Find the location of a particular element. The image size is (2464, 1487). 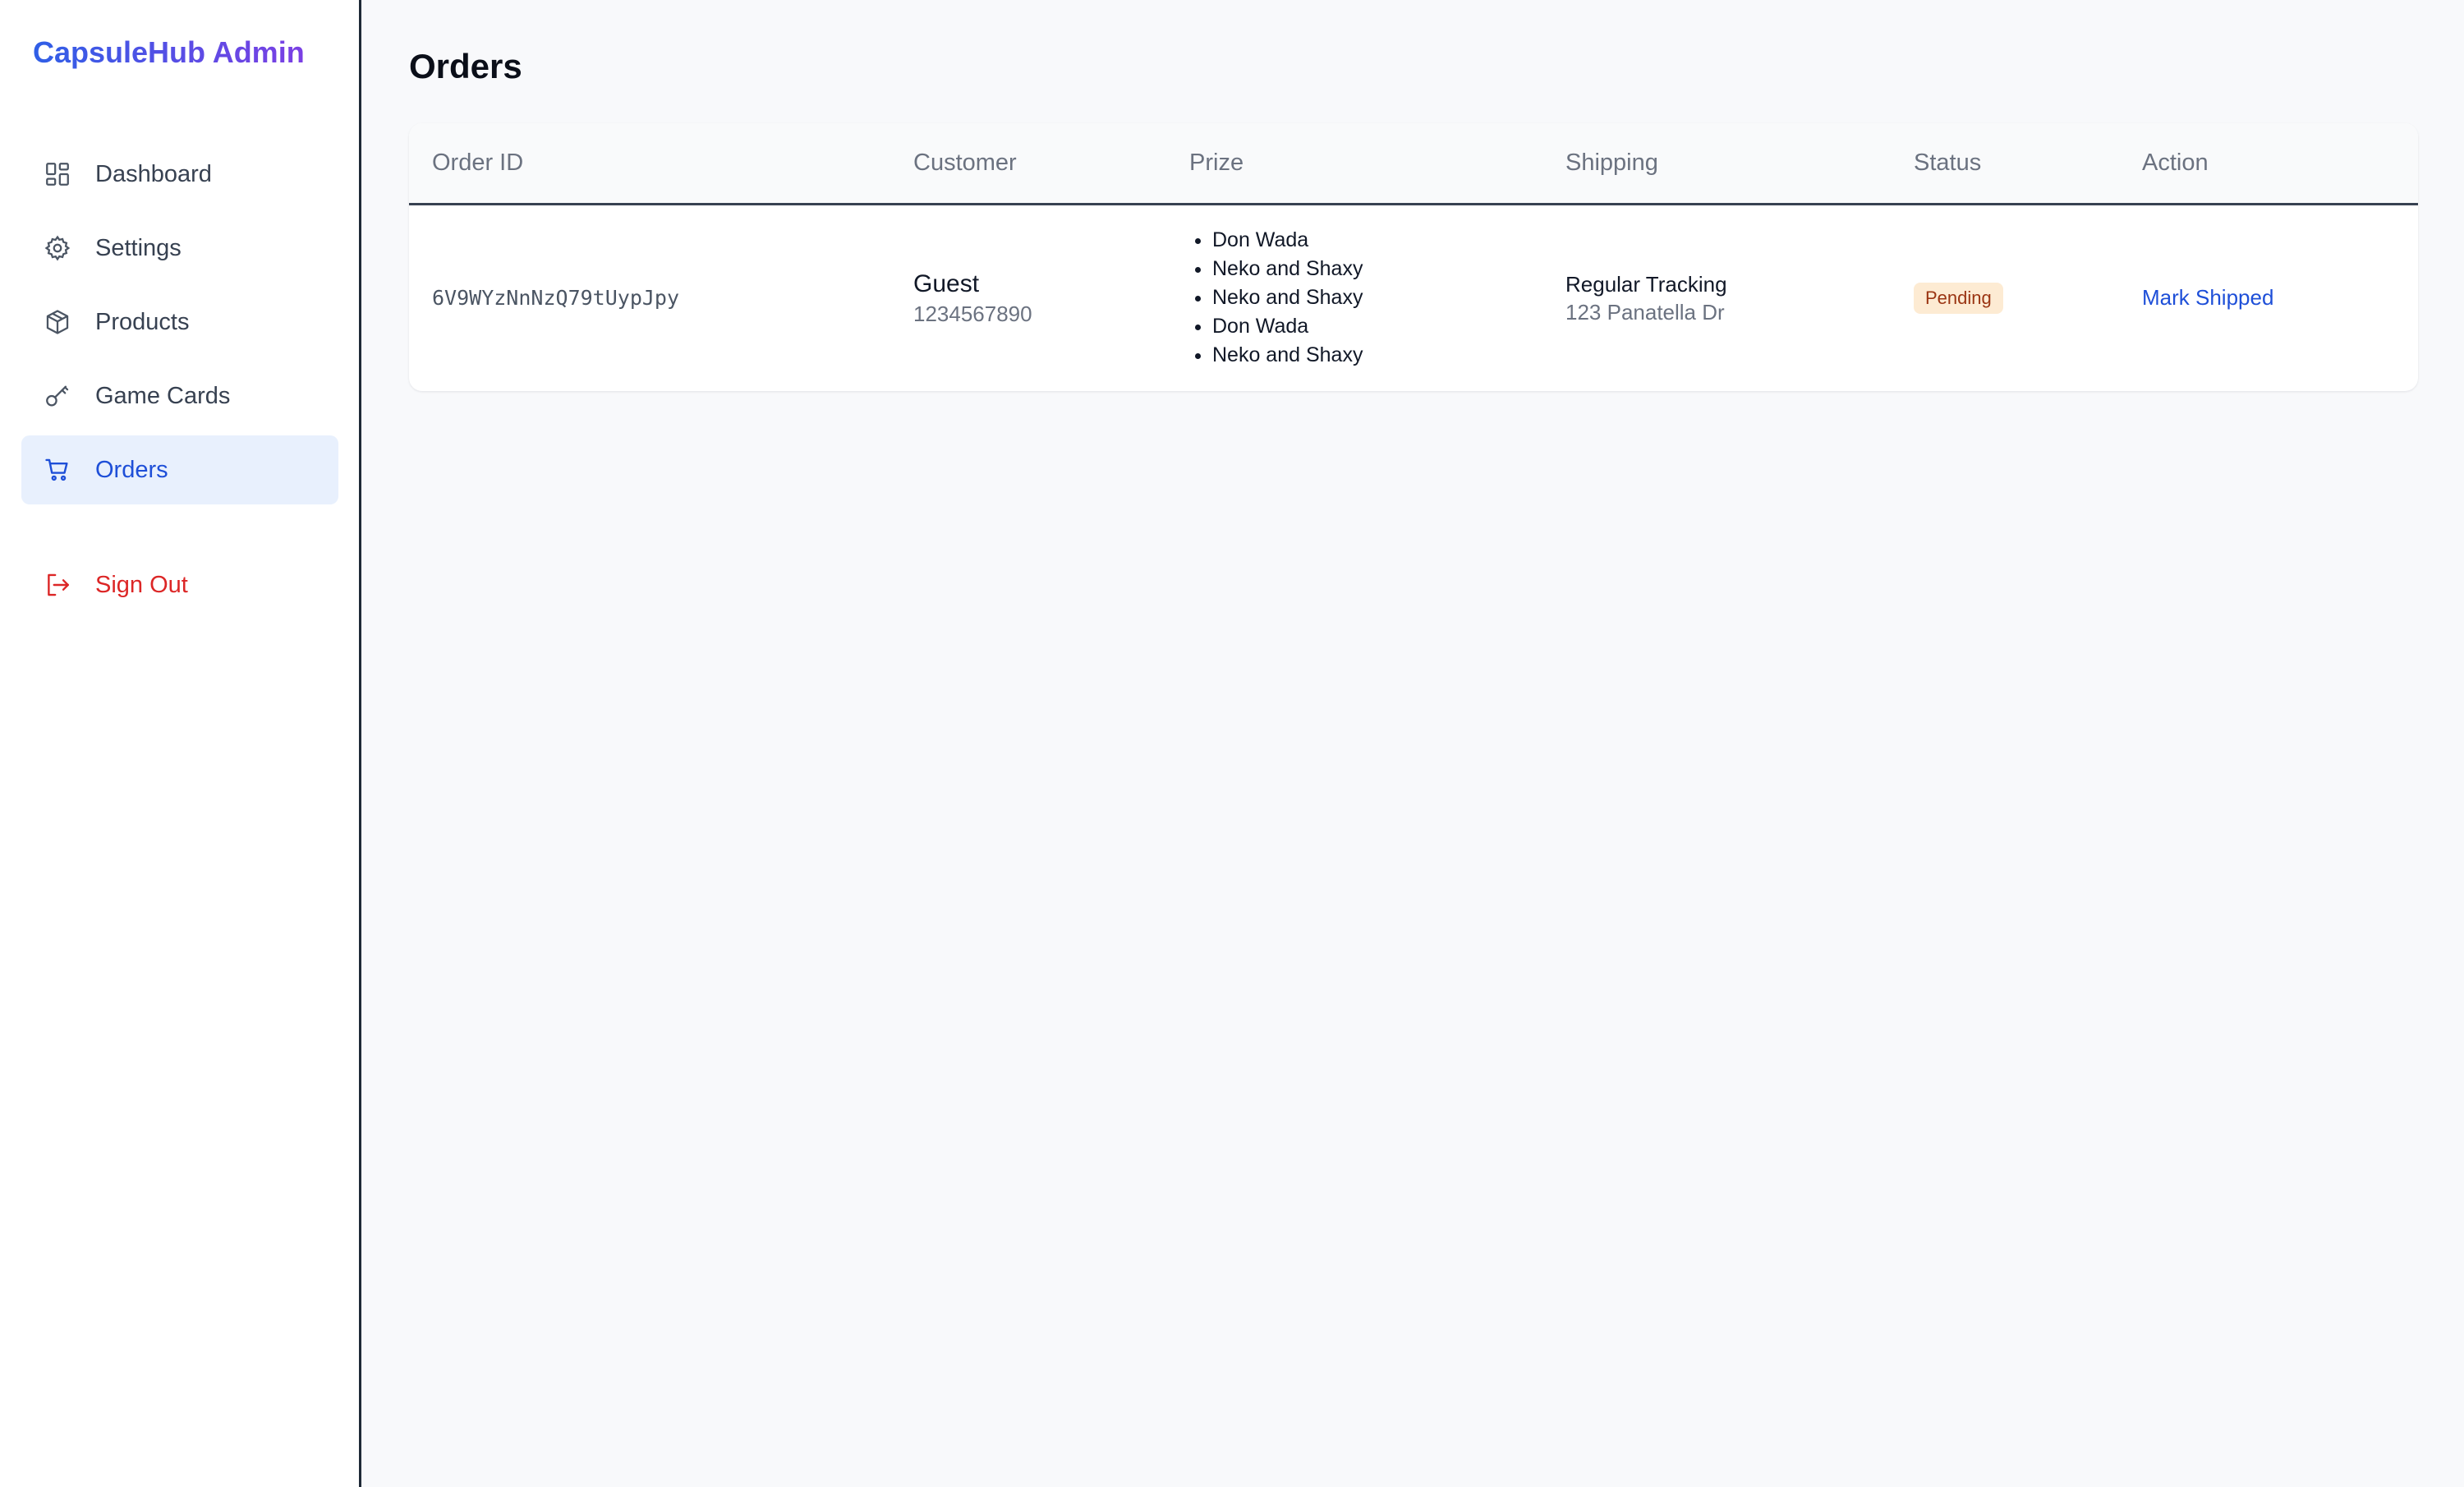

sidebar-item-orders: Orders is located at coordinates (179, 469).